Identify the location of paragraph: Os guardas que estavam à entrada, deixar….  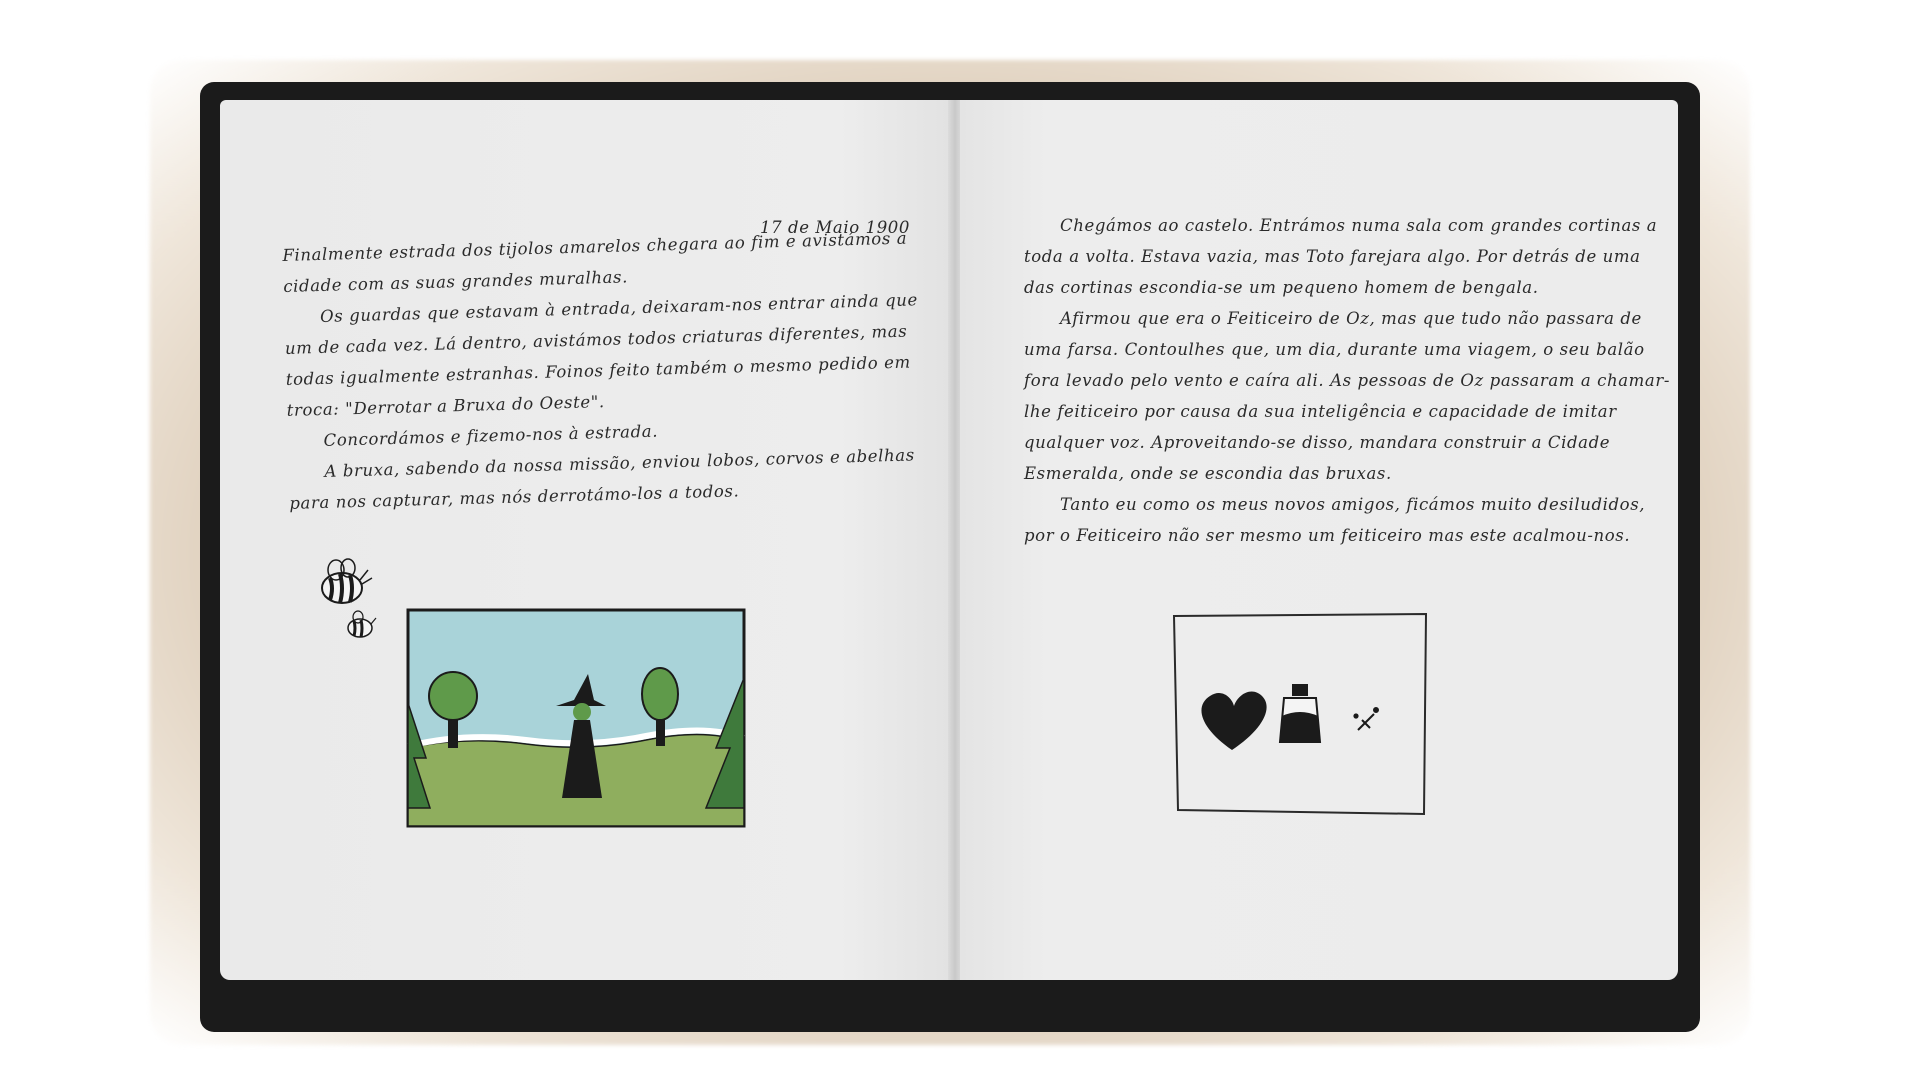
(601, 355).